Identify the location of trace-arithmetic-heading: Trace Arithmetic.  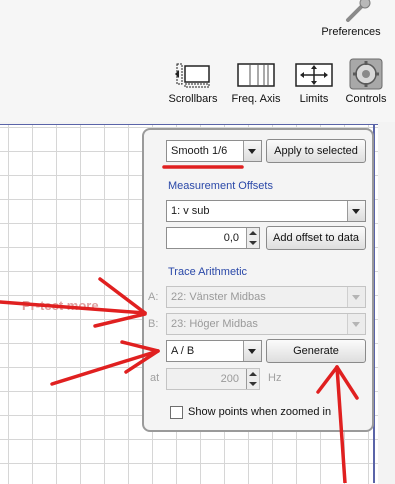
(208, 272).